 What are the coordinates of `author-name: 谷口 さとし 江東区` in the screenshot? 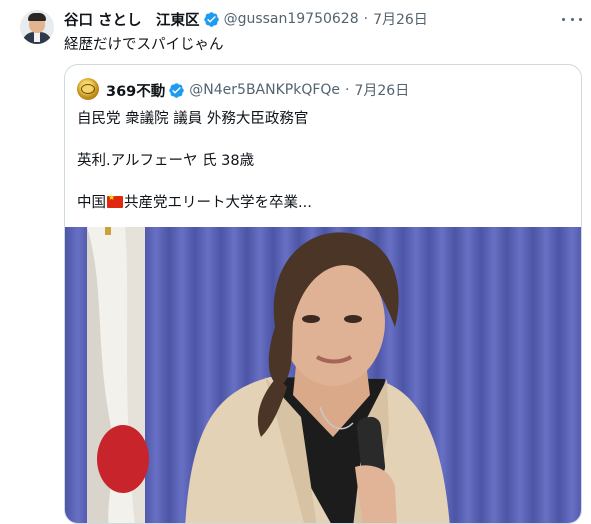 It's located at (132, 19).